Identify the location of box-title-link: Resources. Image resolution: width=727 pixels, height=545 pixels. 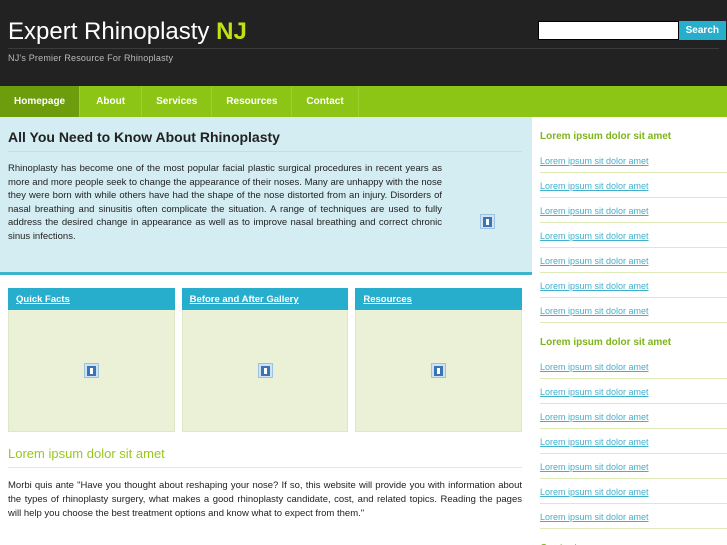
(387, 299).